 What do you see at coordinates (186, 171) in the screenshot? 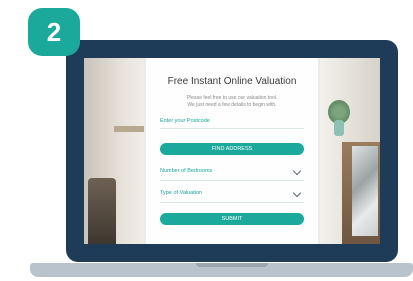
I see `bedrooms-label: Number of Bedrooms` at bounding box center [186, 171].